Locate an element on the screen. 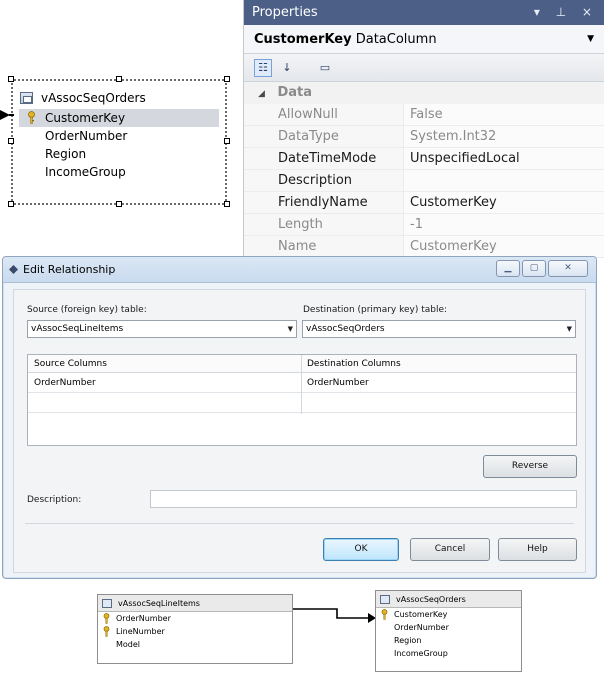  grid-cell-destination: OrderNumber is located at coordinates (438, 383).